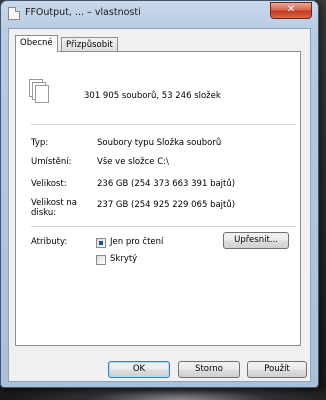 The width and height of the screenshot is (326, 400). I want to click on location-label: Umístění:, so click(51, 162).